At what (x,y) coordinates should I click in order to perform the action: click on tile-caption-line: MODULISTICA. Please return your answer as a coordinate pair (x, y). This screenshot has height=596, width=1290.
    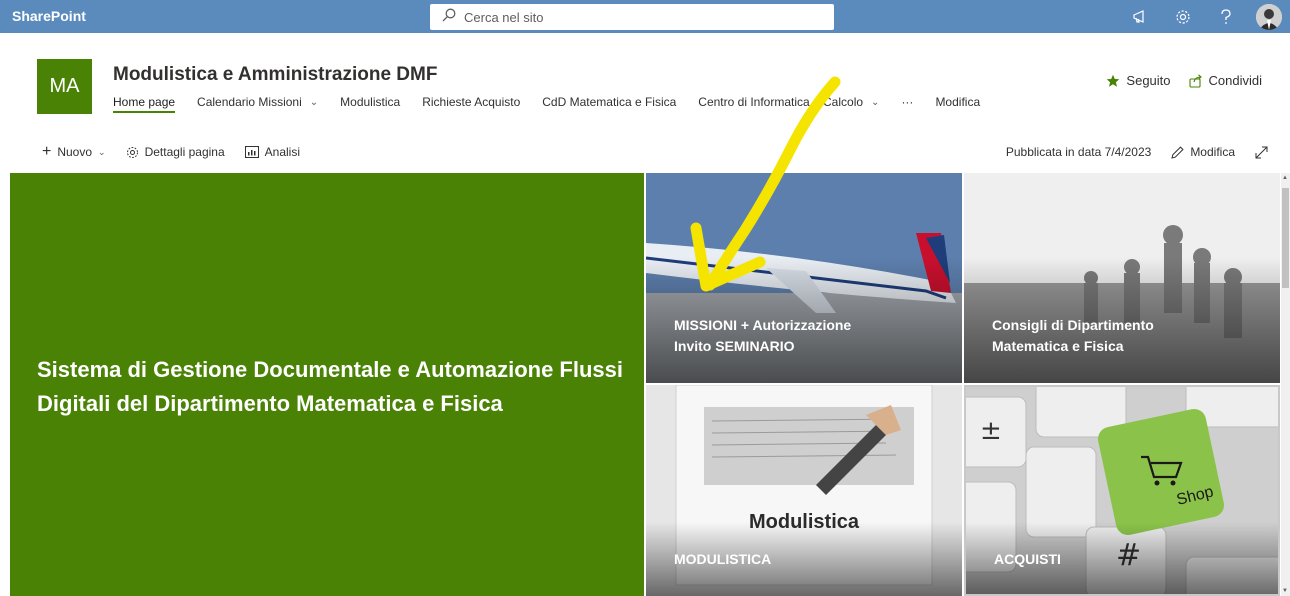
    Looking at the image, I should click on (723, 559).